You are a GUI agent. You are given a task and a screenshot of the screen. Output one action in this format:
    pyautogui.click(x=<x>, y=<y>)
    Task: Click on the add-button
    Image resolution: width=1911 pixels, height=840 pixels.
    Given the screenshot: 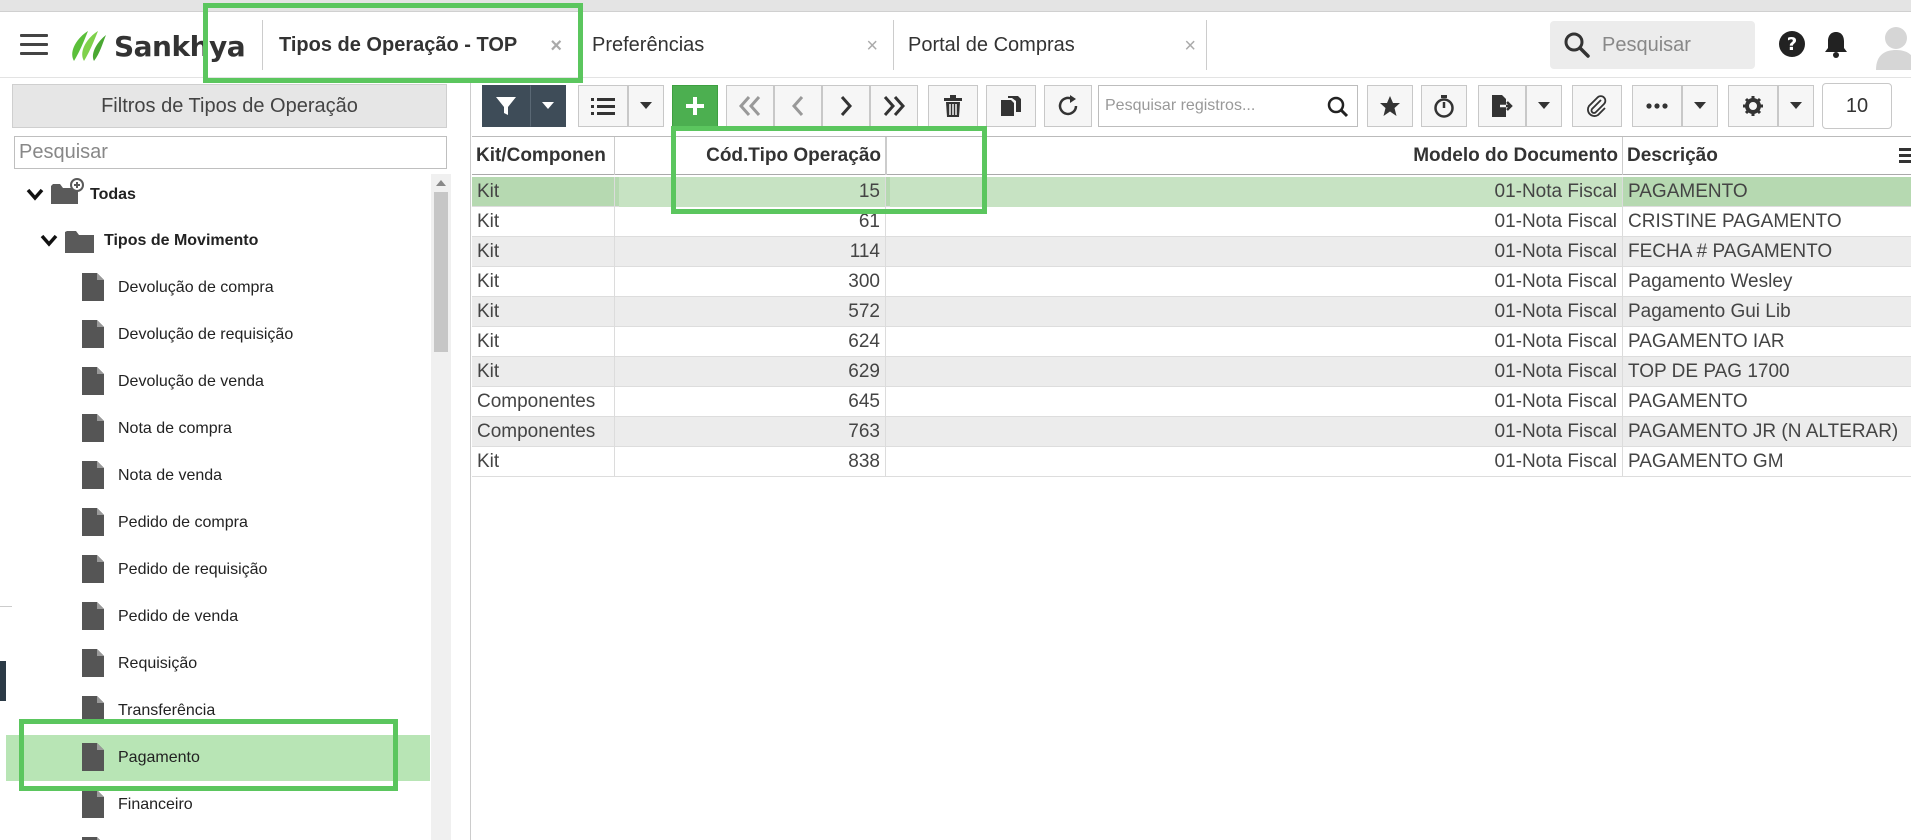 What is the action you would take?
    pyautogui.click(x=695, y=106)
    